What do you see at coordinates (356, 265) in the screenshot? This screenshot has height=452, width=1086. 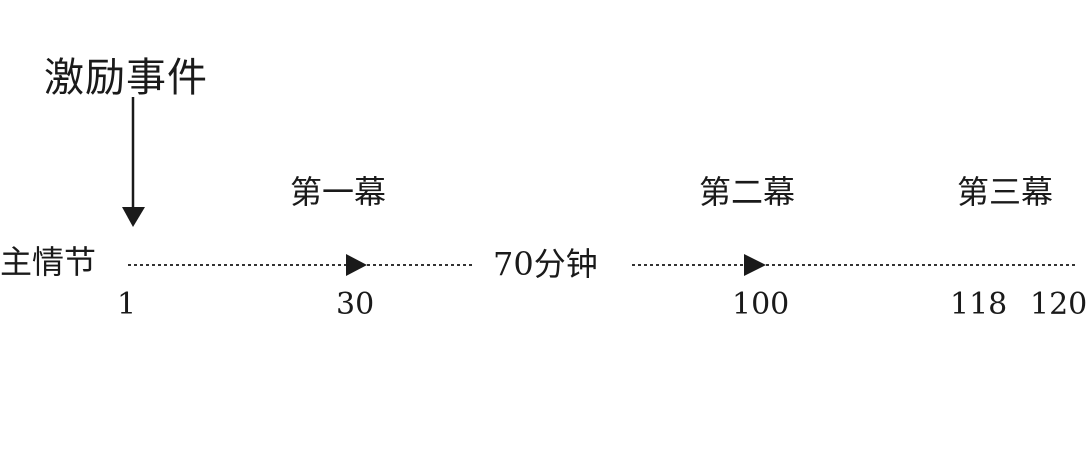 I see `act-one-end-arrow` at bounding box center [356, 265].